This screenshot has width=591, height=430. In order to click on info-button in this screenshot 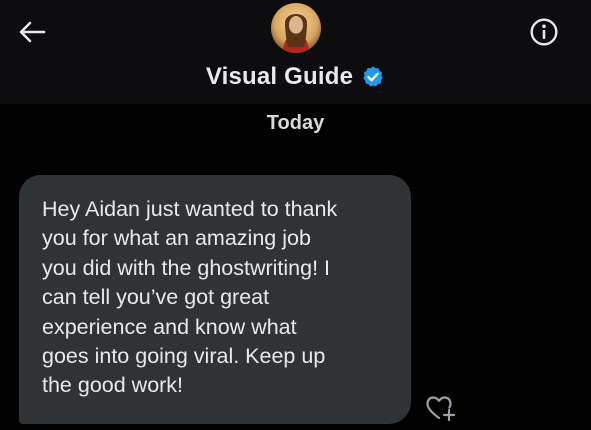, I will do `click(544, 32)`.